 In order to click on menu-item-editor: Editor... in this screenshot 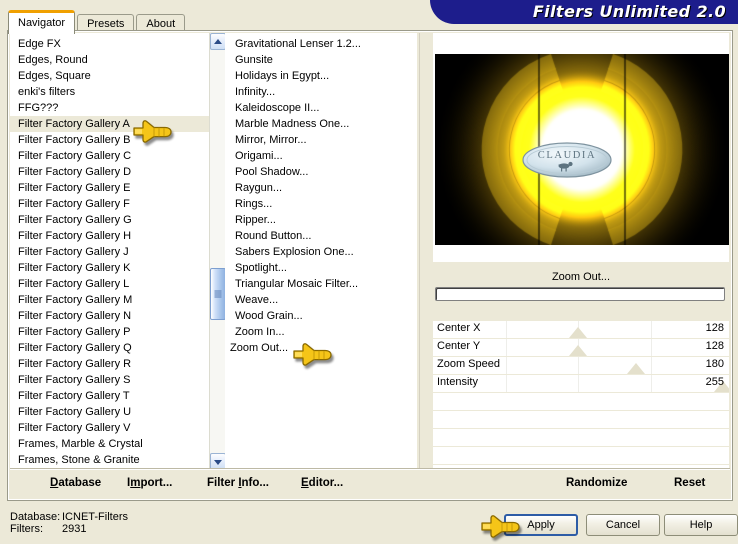, I will do `click(322, 483)`.